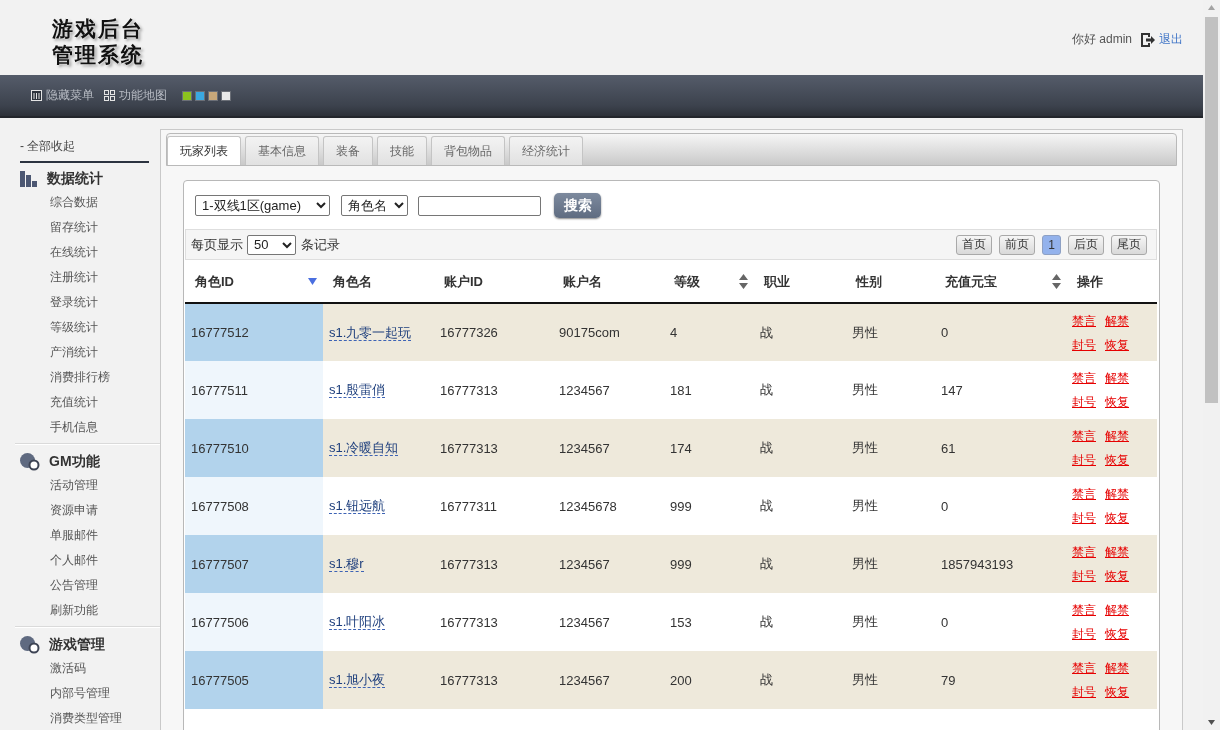  What do you see at coordinates (254, 448) in the screenshot?
I see `table-cell: 16777510` at bounding box center [254, 448].